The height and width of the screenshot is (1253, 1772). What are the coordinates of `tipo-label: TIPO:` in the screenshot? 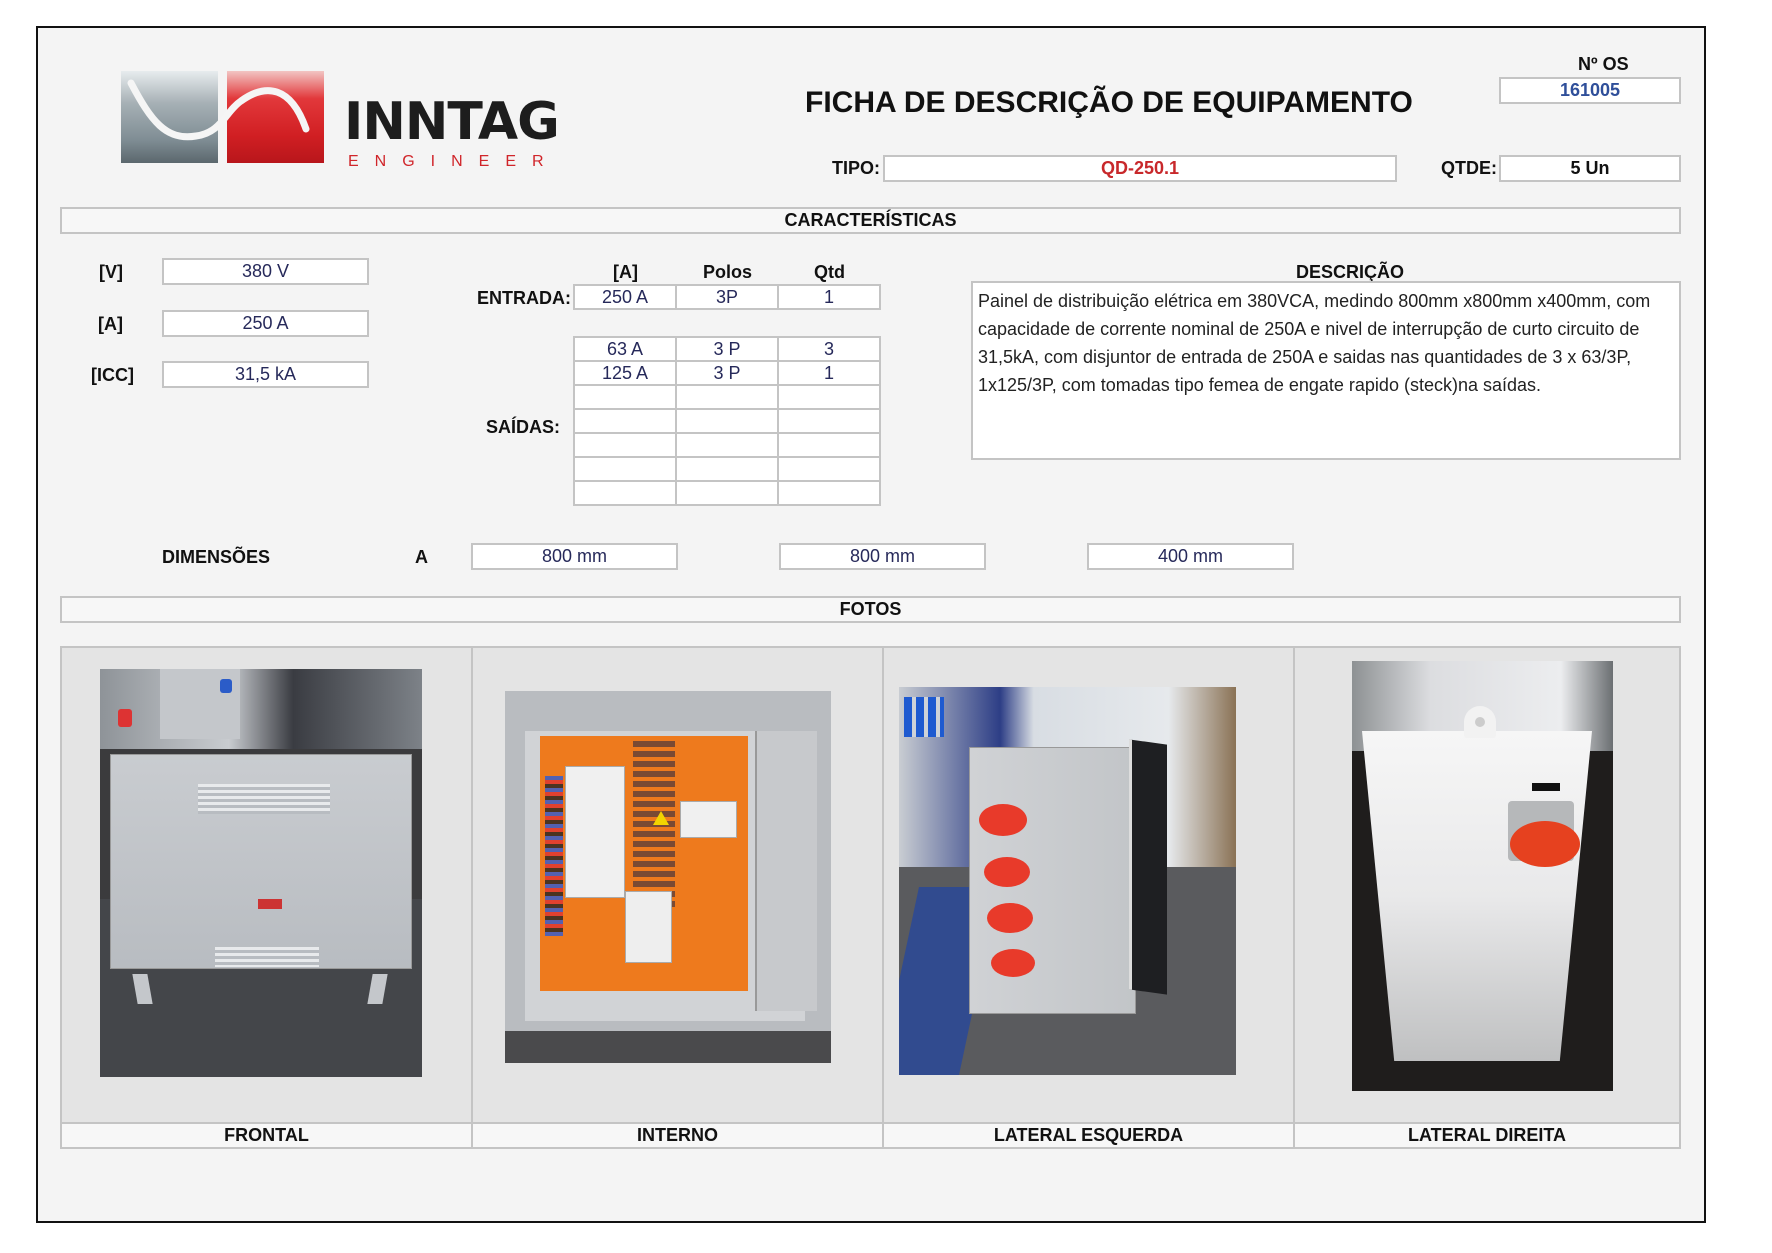 It's located at (856, 168).